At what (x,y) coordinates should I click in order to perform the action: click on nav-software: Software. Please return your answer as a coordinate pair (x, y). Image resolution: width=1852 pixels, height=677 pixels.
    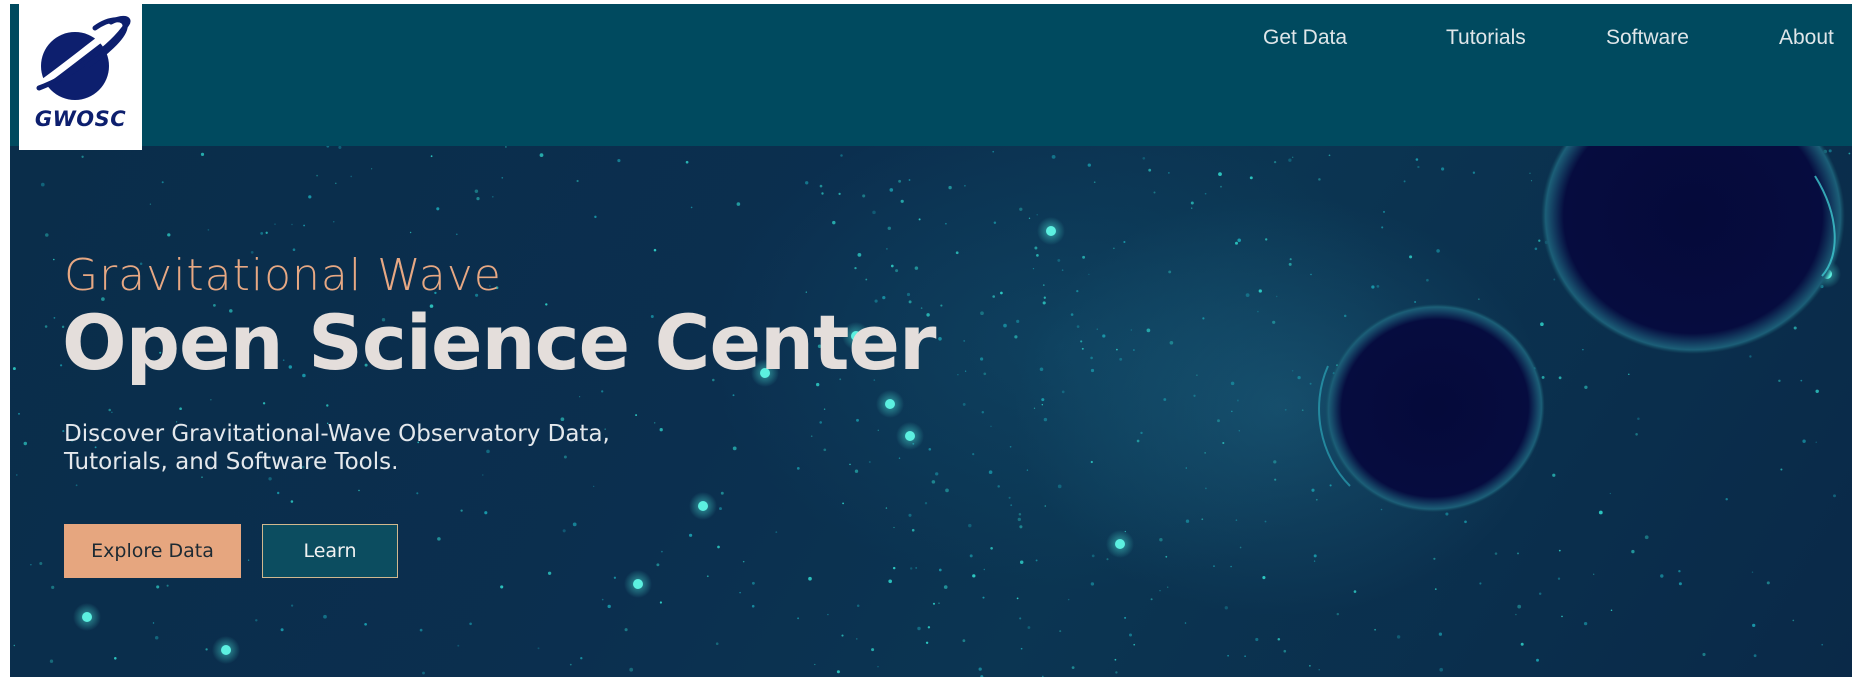
    Looking at the image, I should click on (1647, 38).